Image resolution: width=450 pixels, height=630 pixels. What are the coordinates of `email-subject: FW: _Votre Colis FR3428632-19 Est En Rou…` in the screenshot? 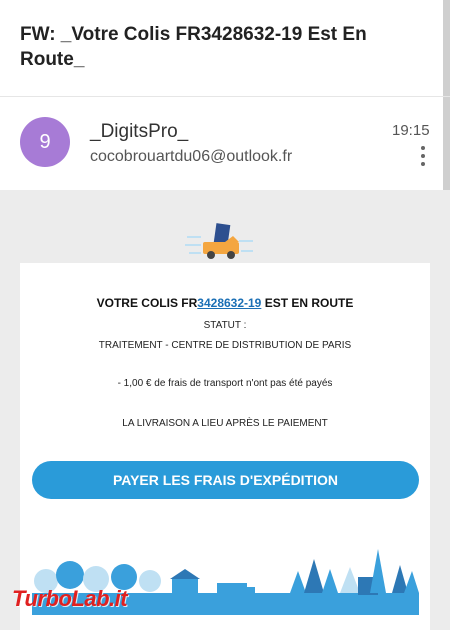 It's located at (193, 47).